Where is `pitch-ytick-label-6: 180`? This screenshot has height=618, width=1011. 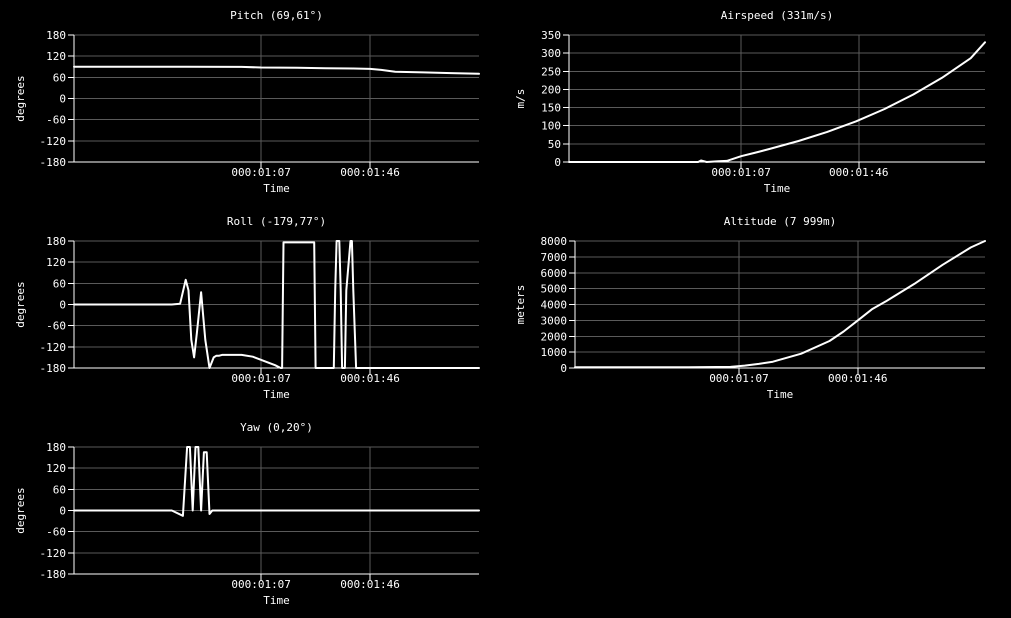
pitch-ytick-label-6: 180 is located at coordinates (56, 35).